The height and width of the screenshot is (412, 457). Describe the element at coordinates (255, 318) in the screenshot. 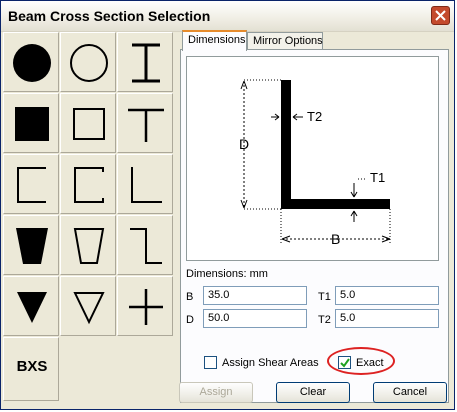

I see `d-input: 50.0` at that location.